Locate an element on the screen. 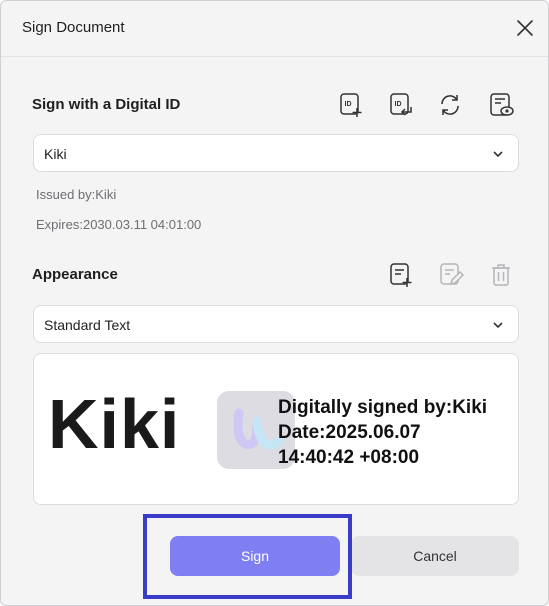  digital-id-select: Kiki is located at coordinates (276, 153).